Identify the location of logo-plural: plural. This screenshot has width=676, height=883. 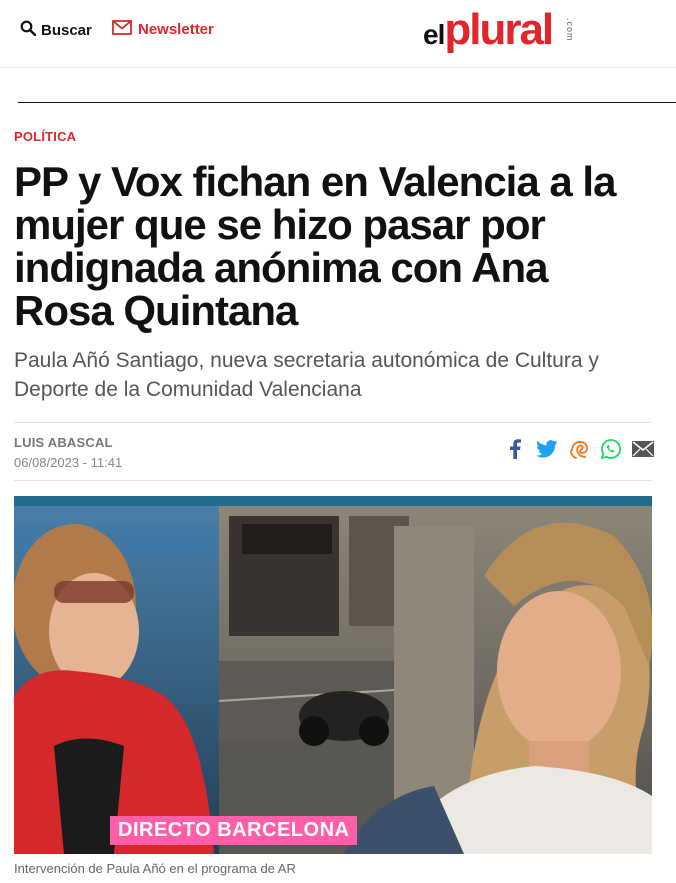
(499, 29).